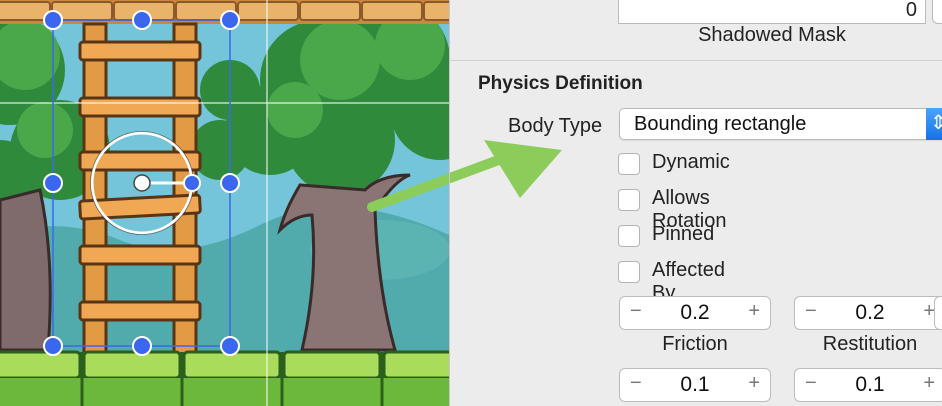 This screenshot has width=942, height=406. What do you see at coordinates (555, 126) in the screenshot?
I see `body-type-label: Body Type` at bounding box center [555, 126].